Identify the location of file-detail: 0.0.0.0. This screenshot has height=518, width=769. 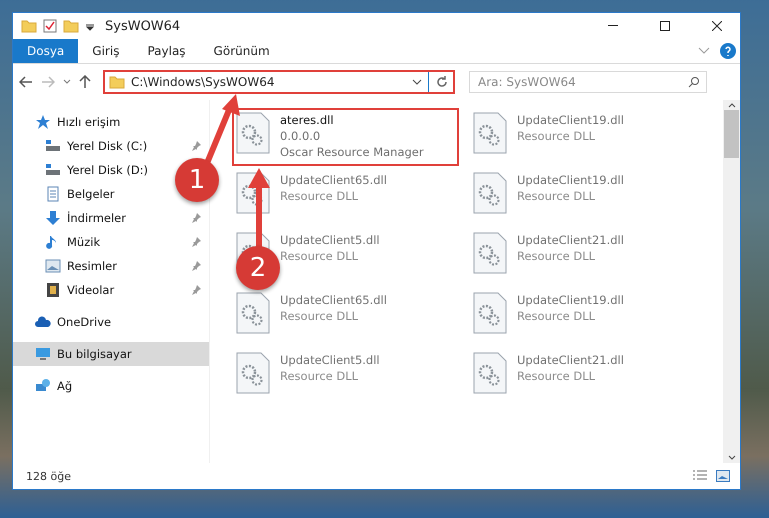
(301, 136).